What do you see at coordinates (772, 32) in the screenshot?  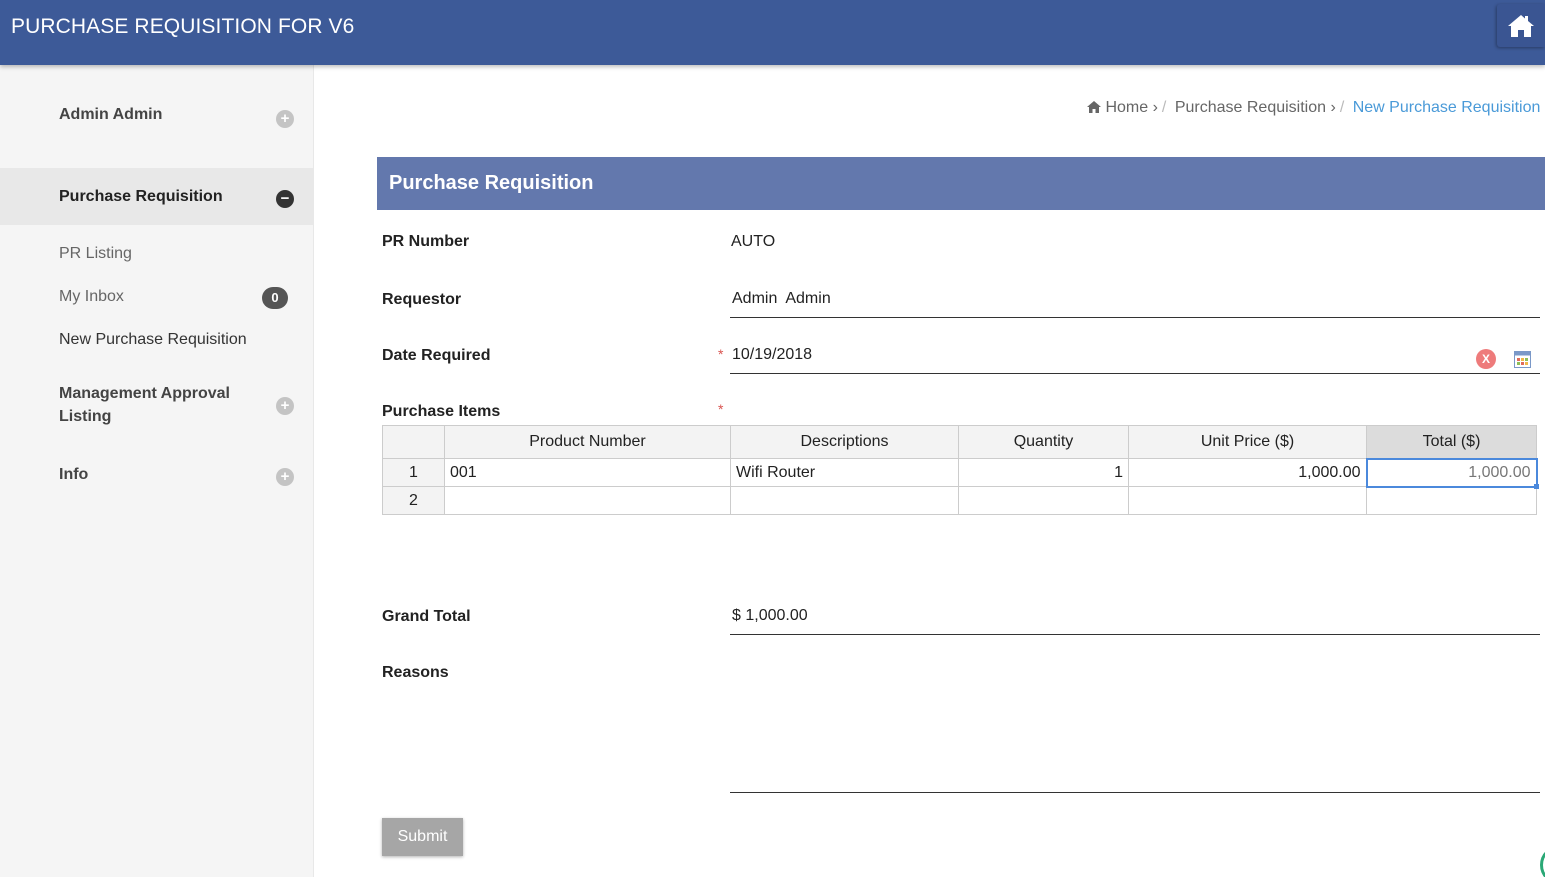 I see `top-bar: PURCHASE REQUISITION FOR V6` at bounding box center [772, 32].